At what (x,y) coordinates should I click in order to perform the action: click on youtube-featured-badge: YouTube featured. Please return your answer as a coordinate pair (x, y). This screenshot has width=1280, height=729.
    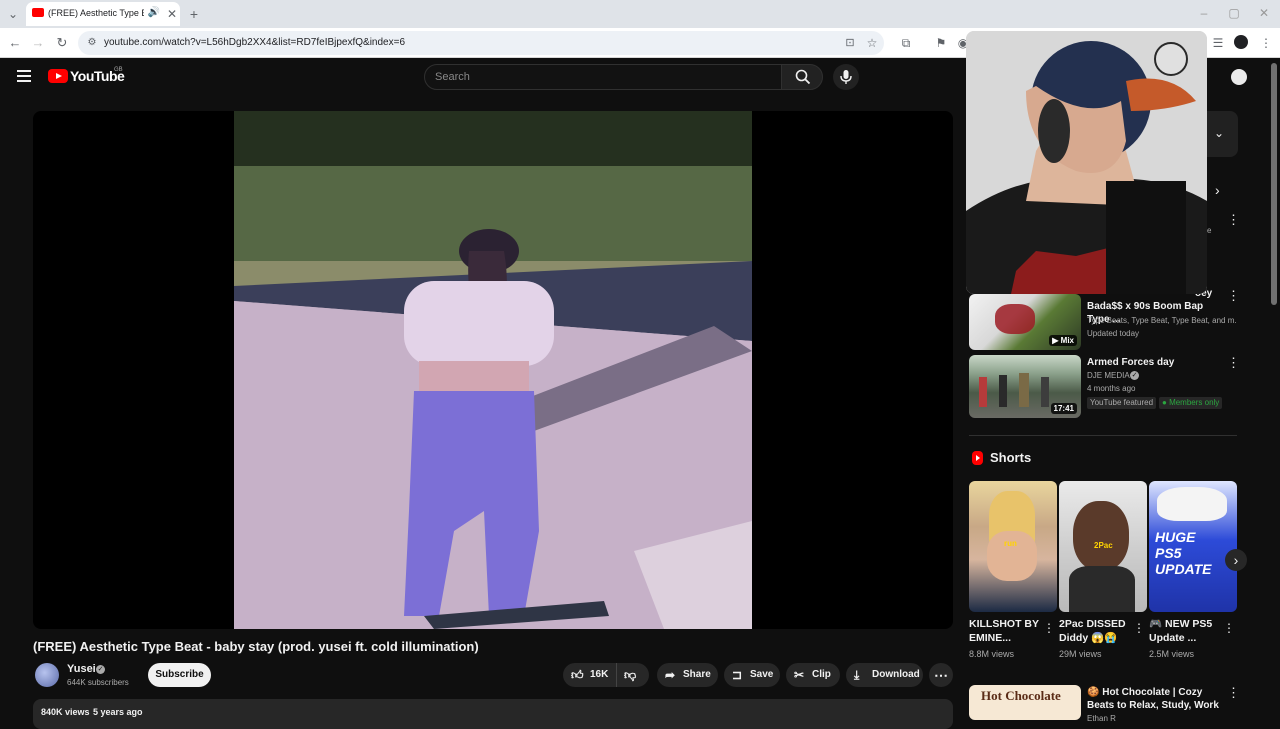
    Looking at the image, I should click on (1122, 403).